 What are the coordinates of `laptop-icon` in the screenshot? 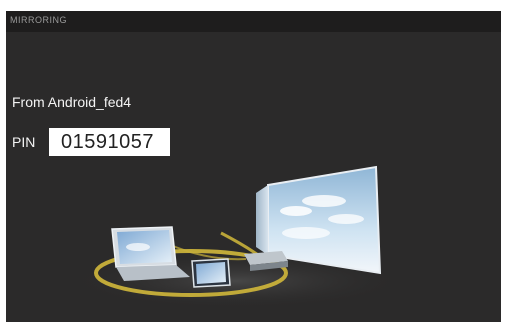 It's located at (150, 253).